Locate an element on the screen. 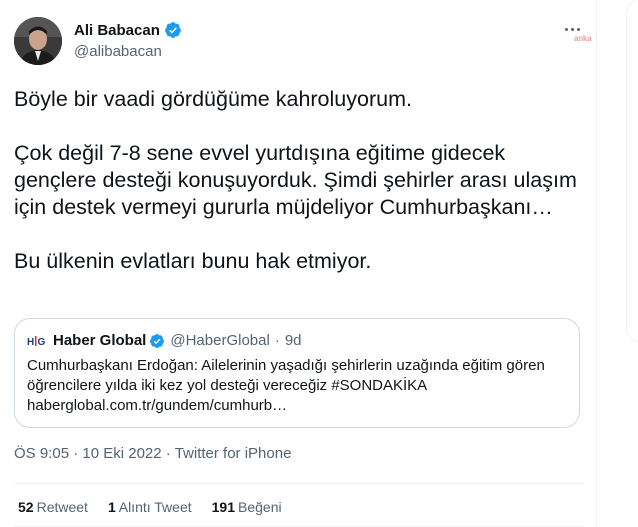 The width and height of the screenshot is (638, 527). author-name-row: Ali Babacan is located at coordinates (128, 30).